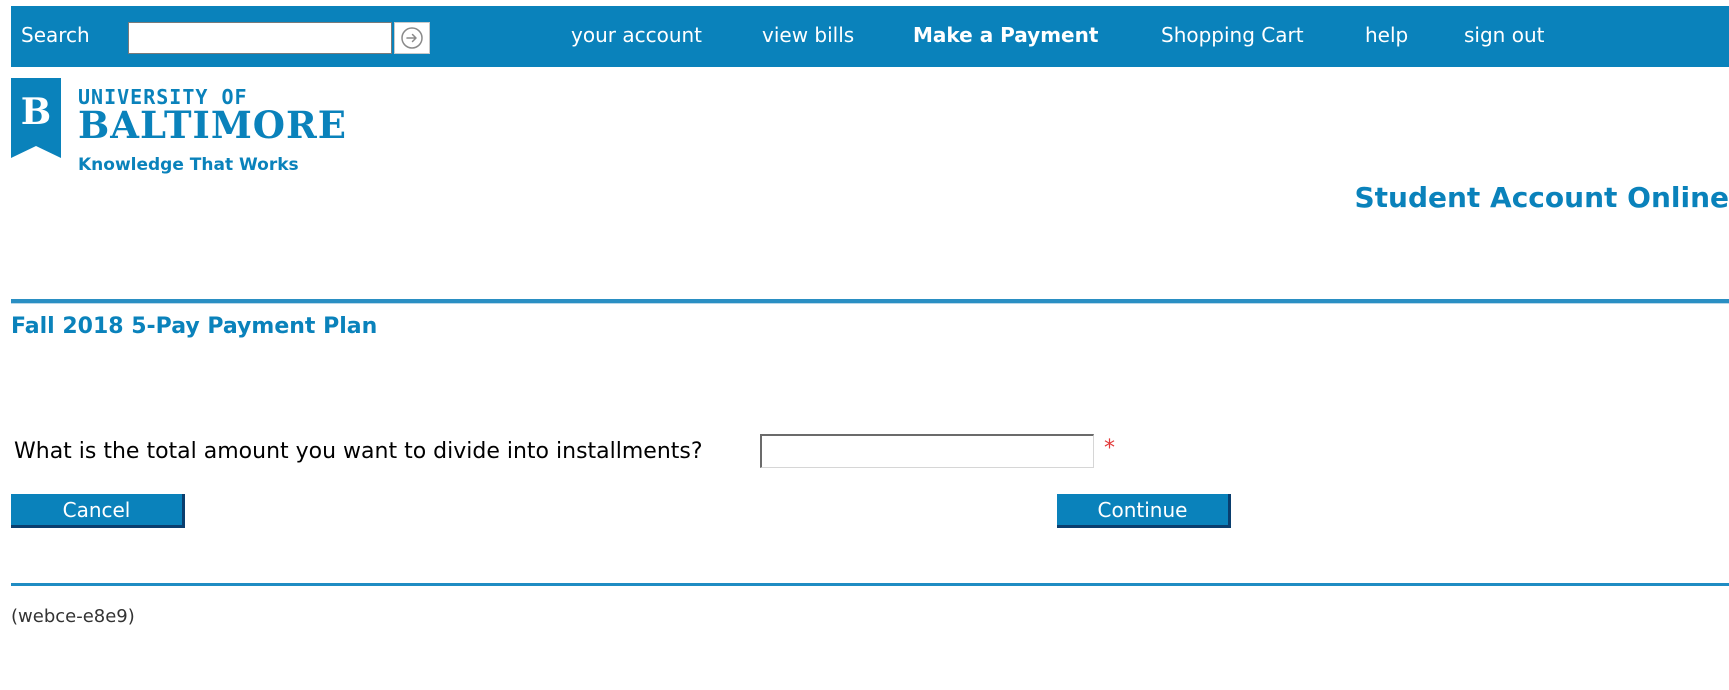 The width and height of the screenshot is (1729, 690). What do you see at coordinates (1541, 197) in the screenshot?
I see `app-title: Student Account Online` at bounding box center [1541, 197].